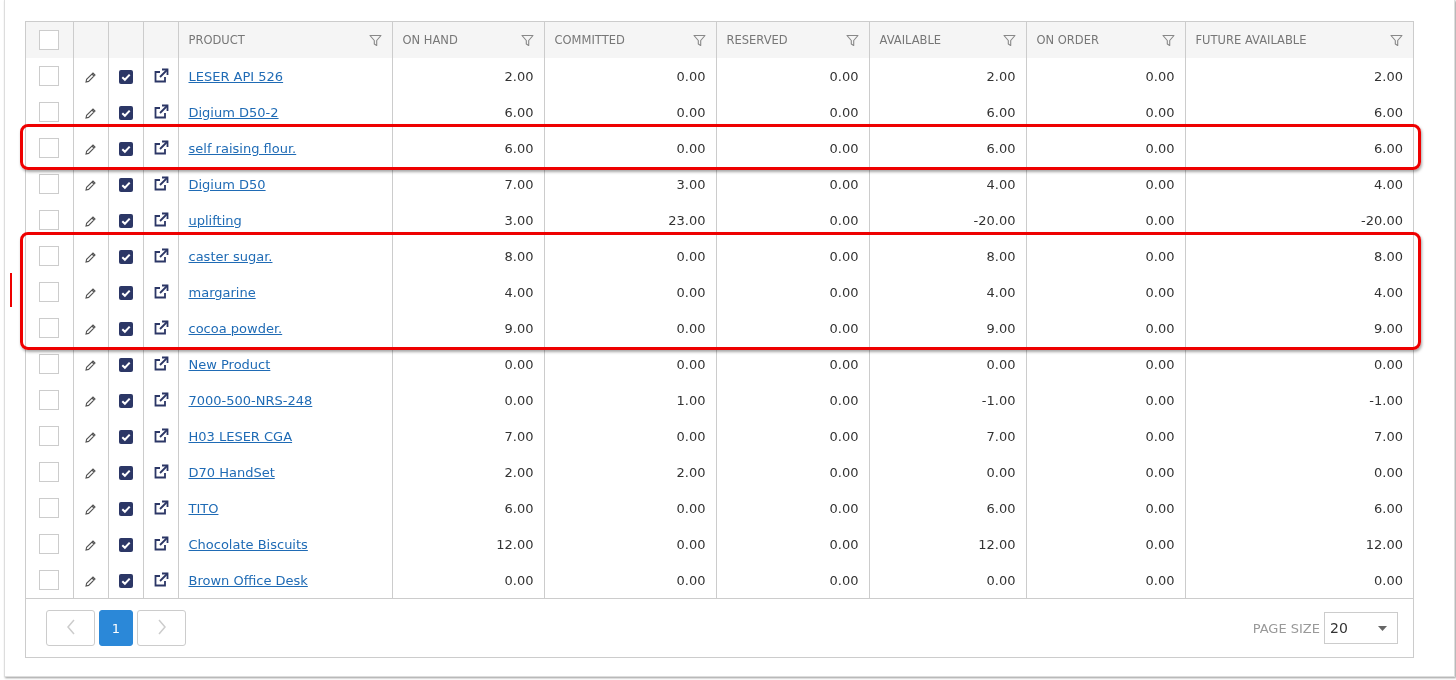 The width and height of the screenshot is (1456, 680). Describe the element at coordinates (242, 148) in the screenshot. I see `product-link: self raising flour.` at that location.